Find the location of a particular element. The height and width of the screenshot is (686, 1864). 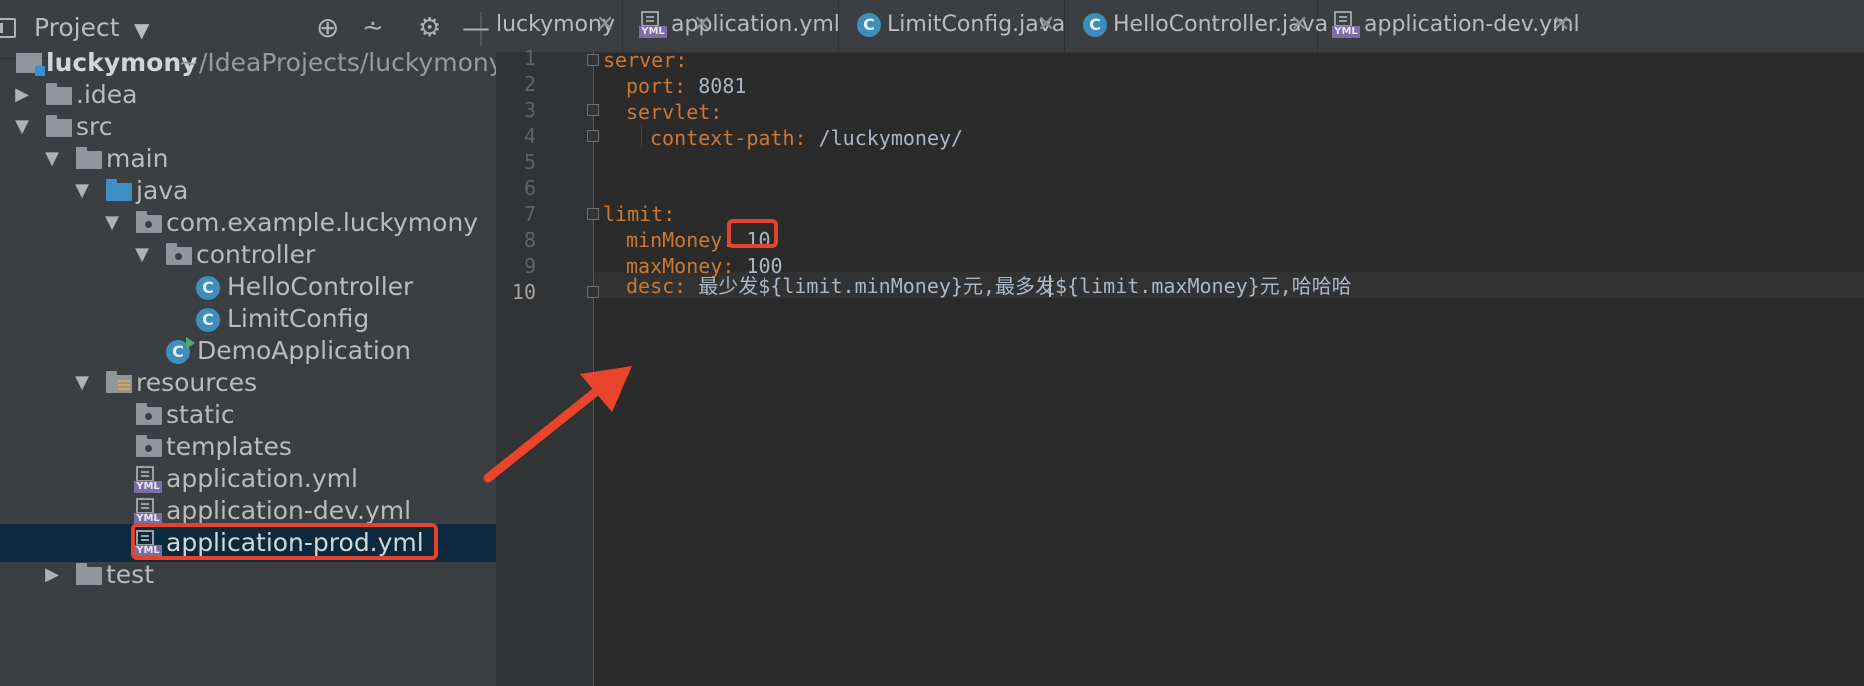

code-line-4: context-path: /luckymoney/ is located at coordinates (806, 138).